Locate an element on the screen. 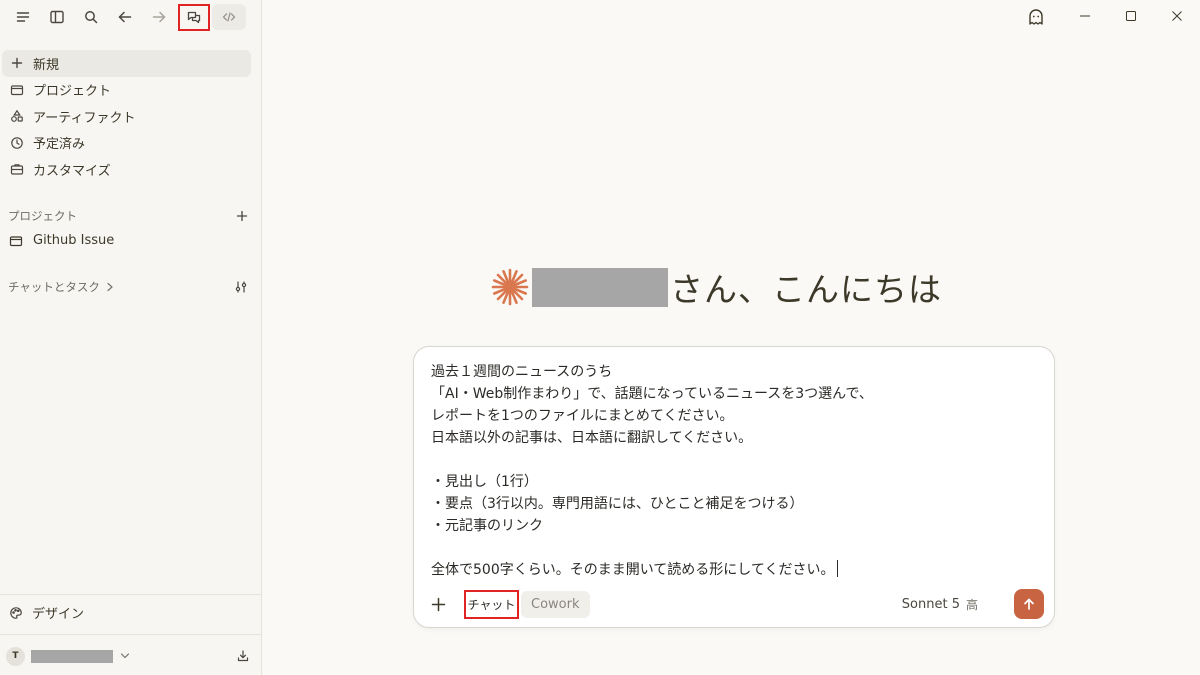  sidebar-nav: 新規 プロジェクト アーティファクト 予定済み カスタマイズ is located at coordinates (126, 116).